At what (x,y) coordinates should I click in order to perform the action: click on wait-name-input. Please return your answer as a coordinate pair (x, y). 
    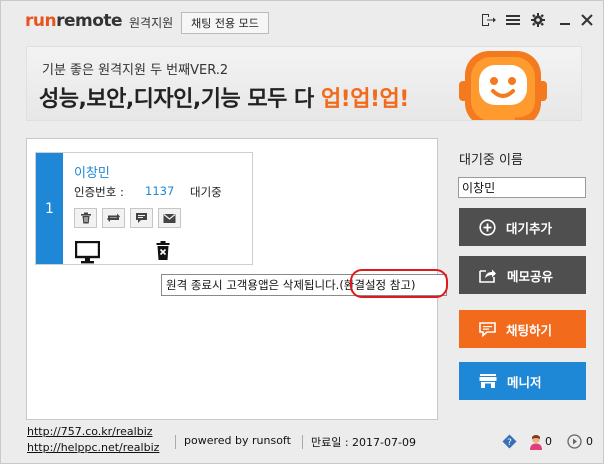
    Looking at the image, I should click on (522, 187).